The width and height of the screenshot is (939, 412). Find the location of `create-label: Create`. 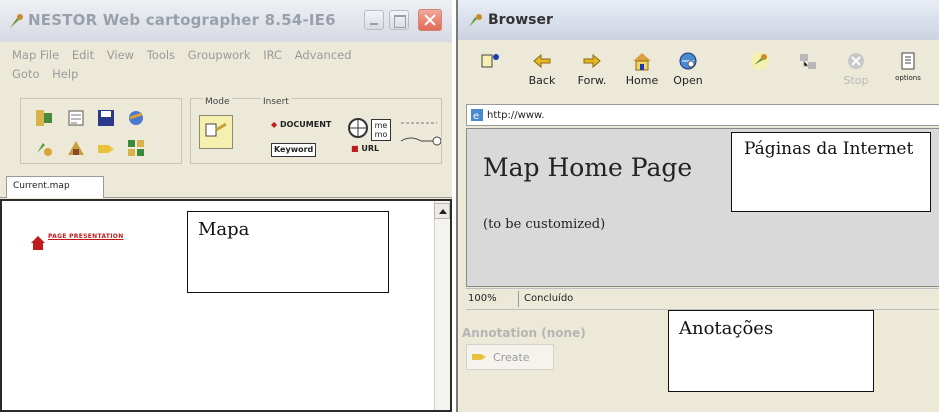

create-label: Create is located at coordinates (511, 357).